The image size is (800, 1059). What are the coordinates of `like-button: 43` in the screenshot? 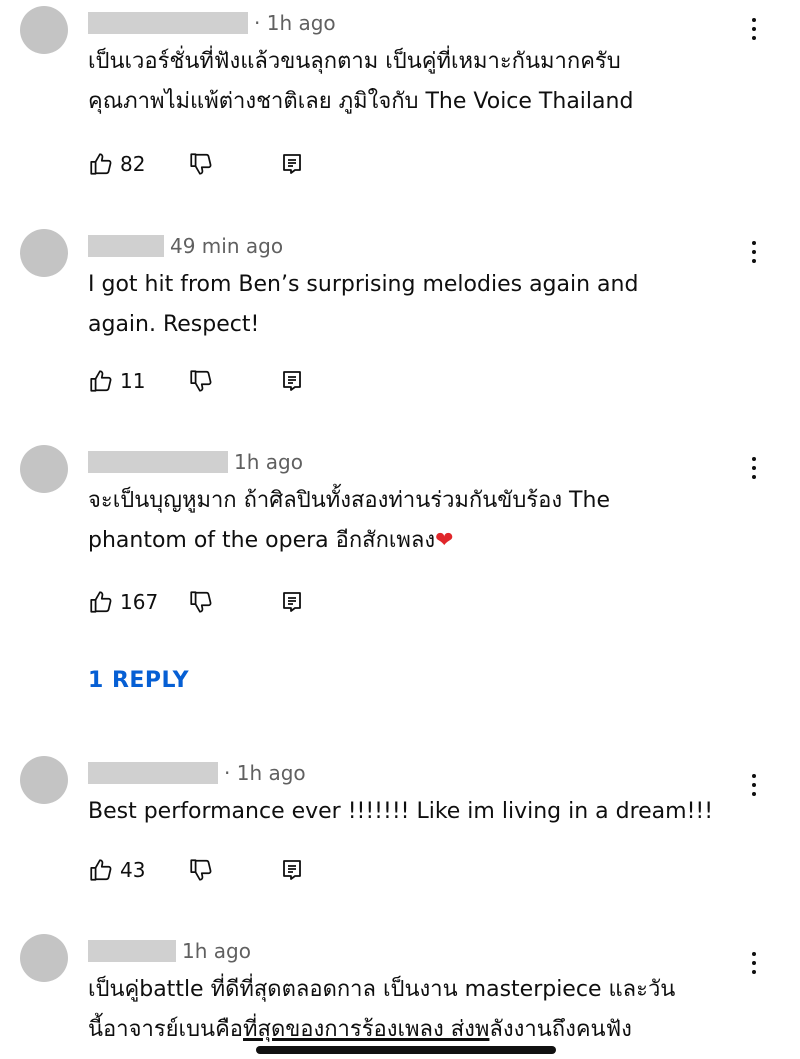 It's located at (138, 870).